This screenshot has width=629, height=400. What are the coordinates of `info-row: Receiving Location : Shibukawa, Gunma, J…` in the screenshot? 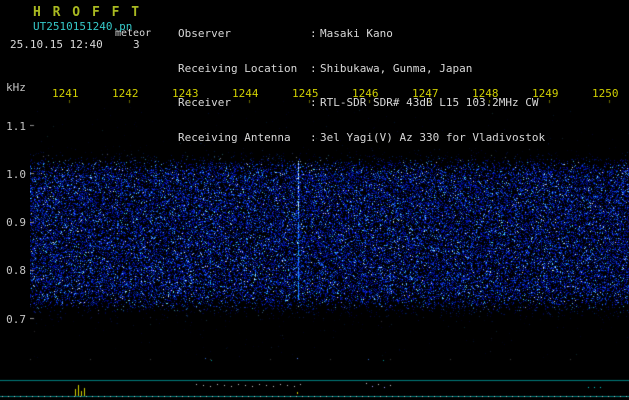 It's located at (361, 68).